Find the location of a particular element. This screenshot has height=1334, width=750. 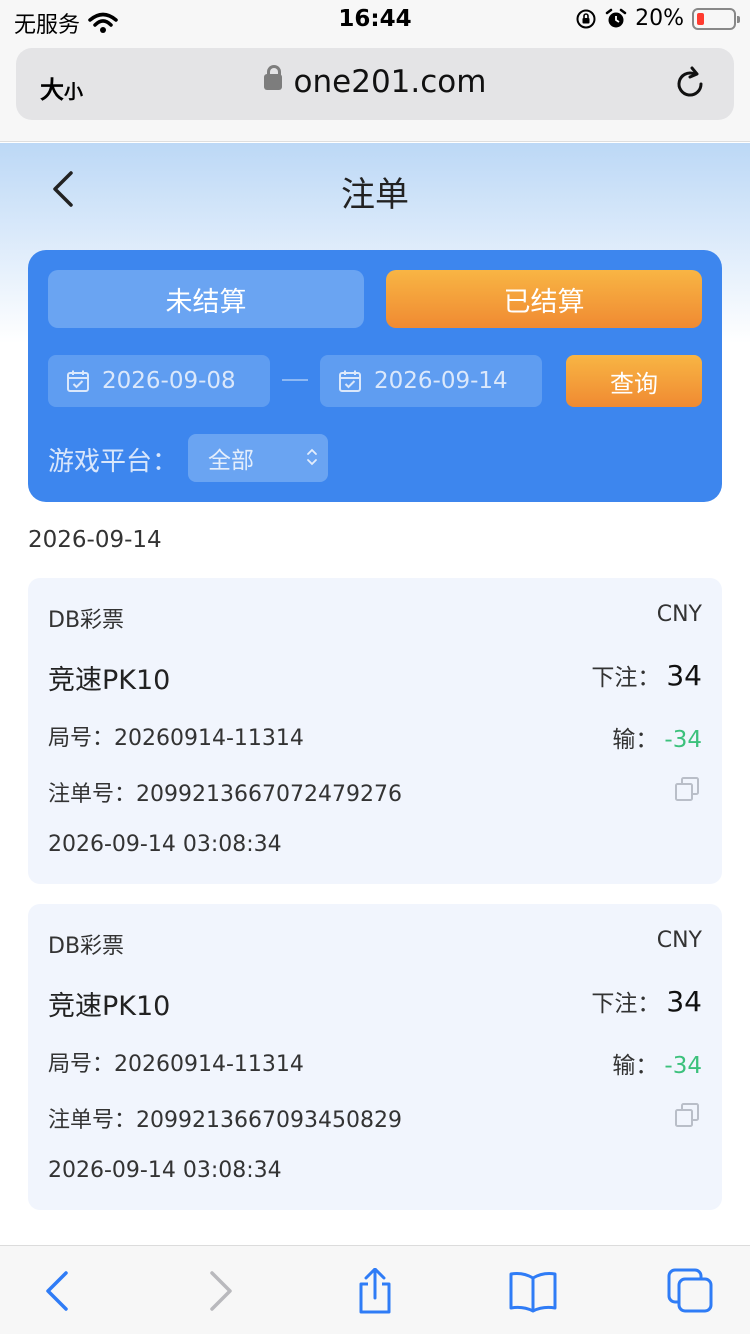

bookmarks-icon is located at coordinates (533, 1291).